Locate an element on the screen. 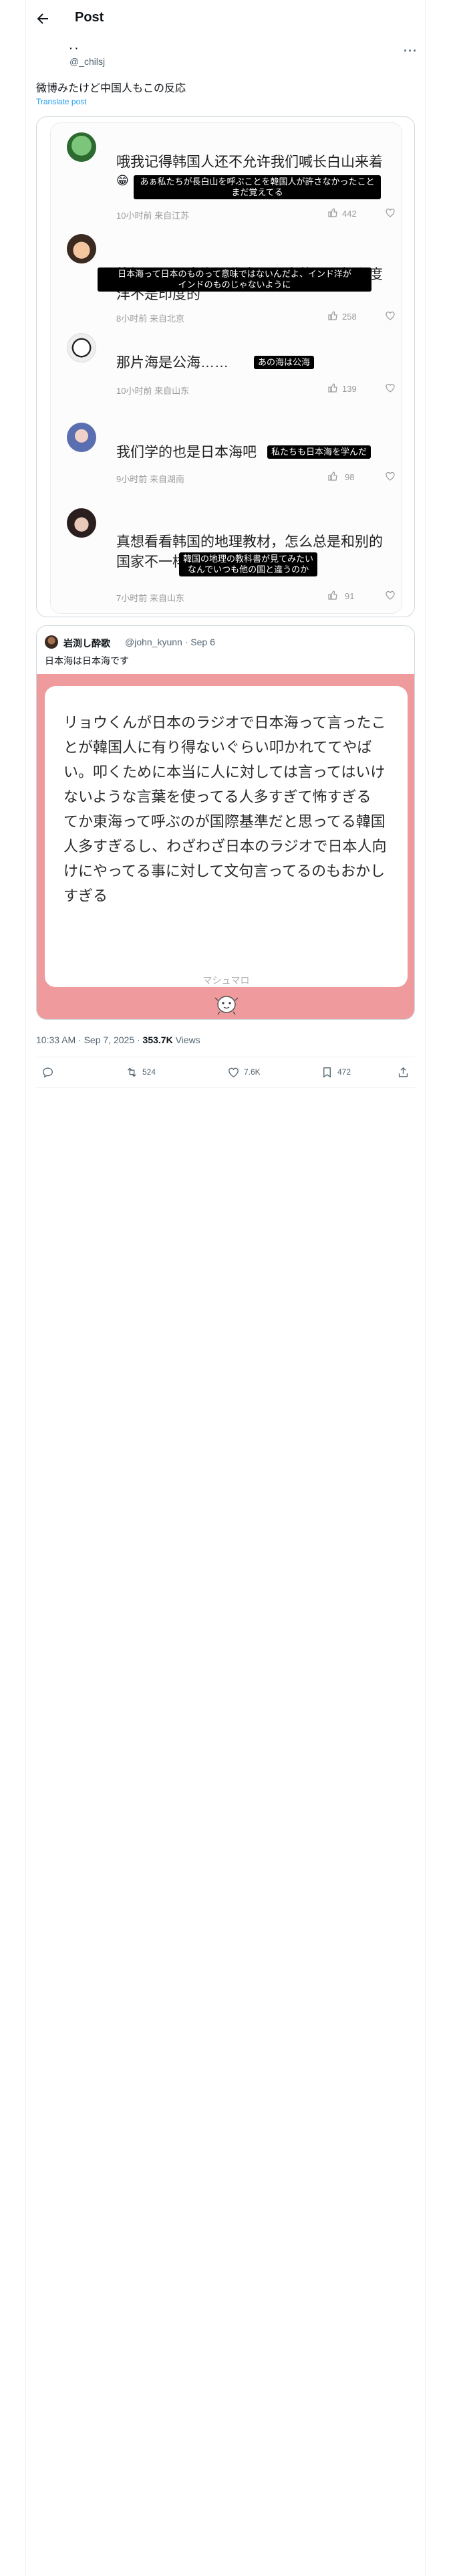 Image resolution: width=451 pixels, height=2576 pixels. subtitle: あの海は公海 is located at coordinates (284, 362).